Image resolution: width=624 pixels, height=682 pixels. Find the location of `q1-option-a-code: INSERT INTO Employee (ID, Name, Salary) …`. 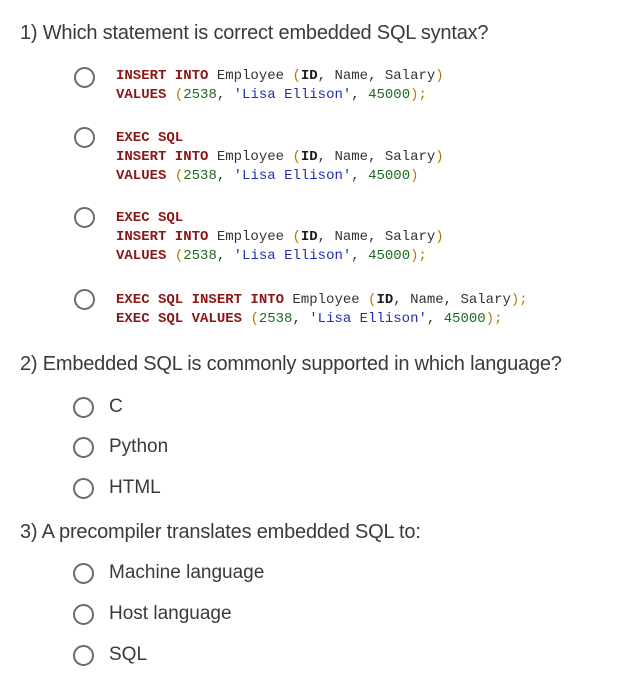

q1-option-a-code: INSERT INTO Employee (ID, Name, Salary) … is located at coordinates (280, 85).